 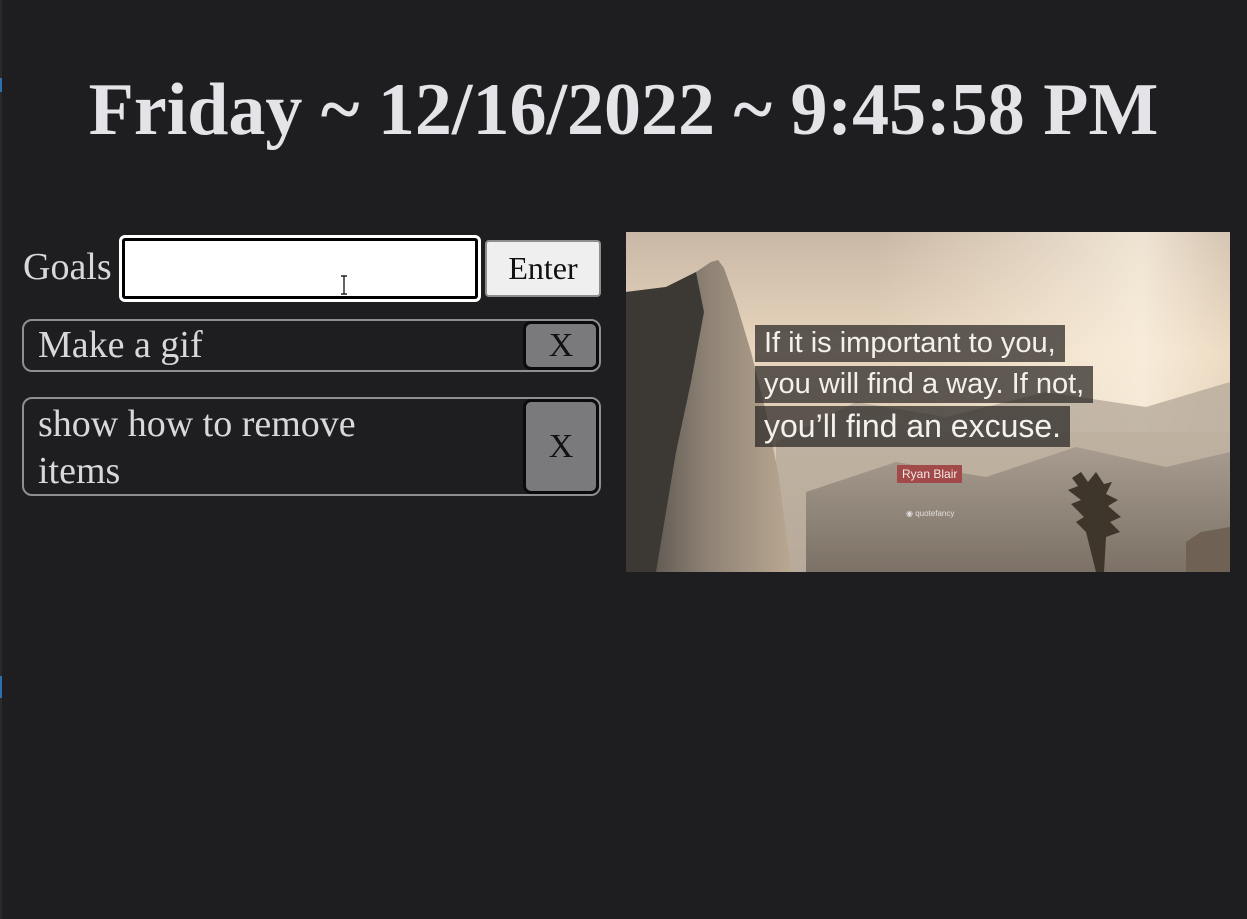 I want to click on goals-label: Goals, so click(x=67, y=267).